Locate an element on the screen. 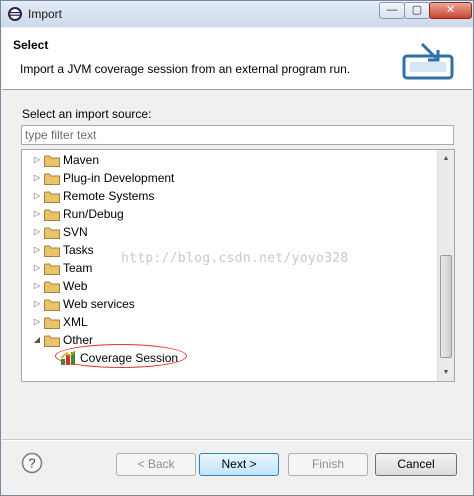 Image resolution: width=474 pixels, height=496 pixels. finish-button: Finish is located at coordinates (328, 464).